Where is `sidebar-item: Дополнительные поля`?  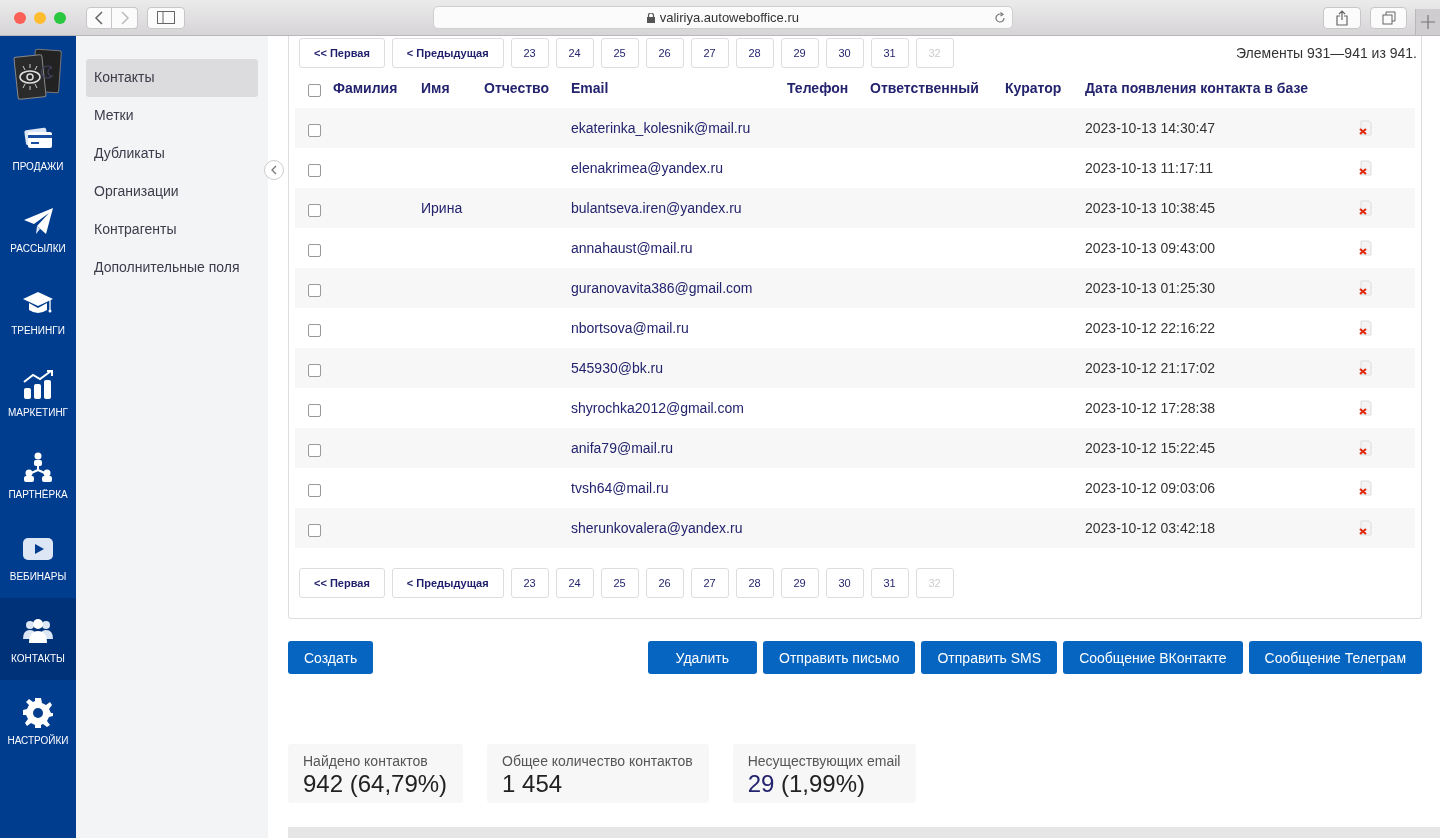
sidebar-item: Дополнительные поля is located at coordinates (172, 268).